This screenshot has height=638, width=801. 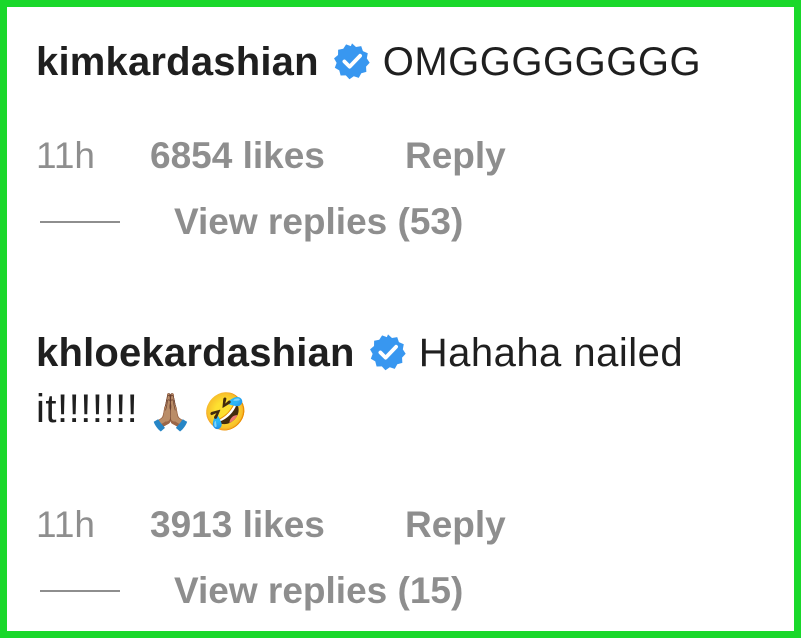 I want to click on folded-hands-emoji-icon: 🙏🏽, so click(x=171, y=412).